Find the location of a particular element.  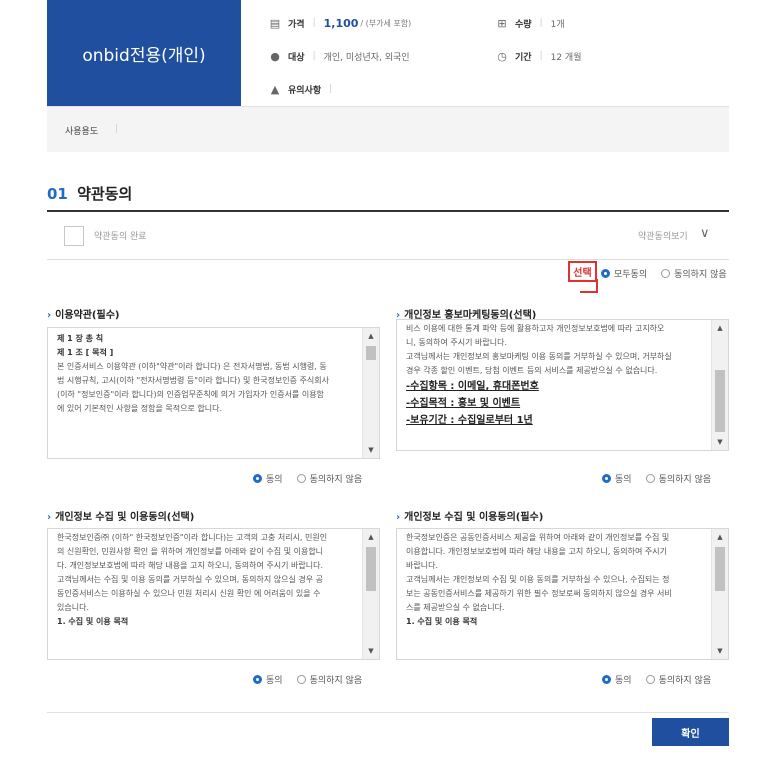

notice-label: 유의사항 is located at coordinates (305, 90).